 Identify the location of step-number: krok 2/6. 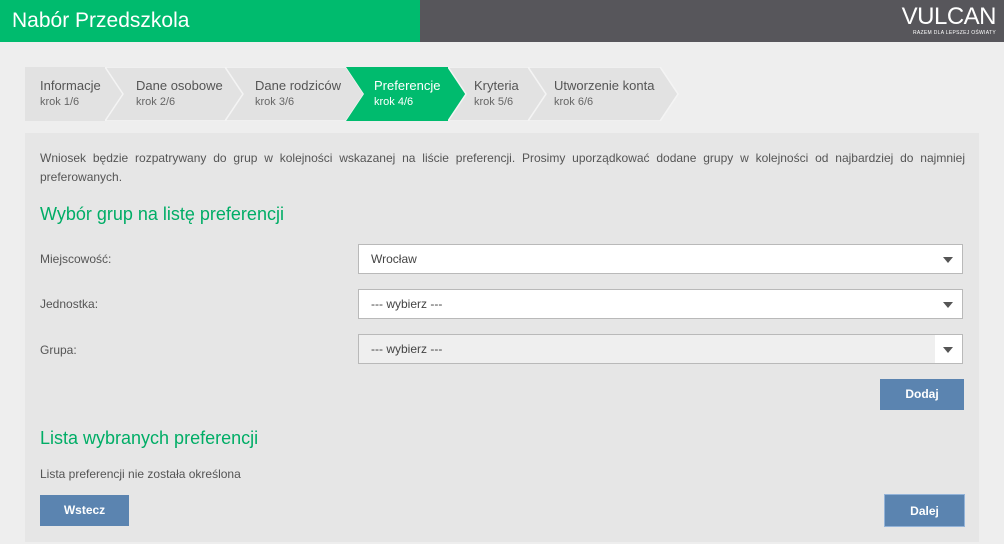
(156, 102).